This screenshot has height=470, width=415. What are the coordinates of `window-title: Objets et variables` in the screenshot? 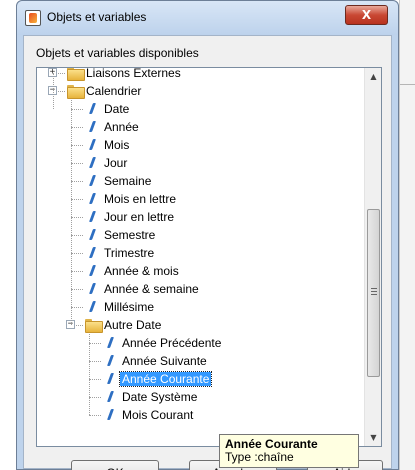 It's located at (97, 17).